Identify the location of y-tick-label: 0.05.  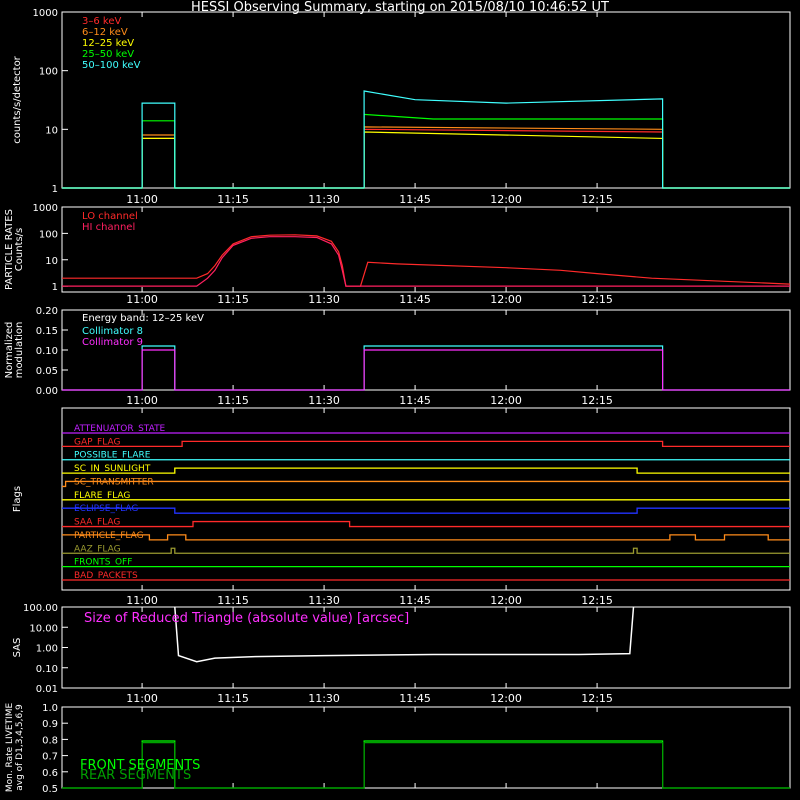
(47, 371).